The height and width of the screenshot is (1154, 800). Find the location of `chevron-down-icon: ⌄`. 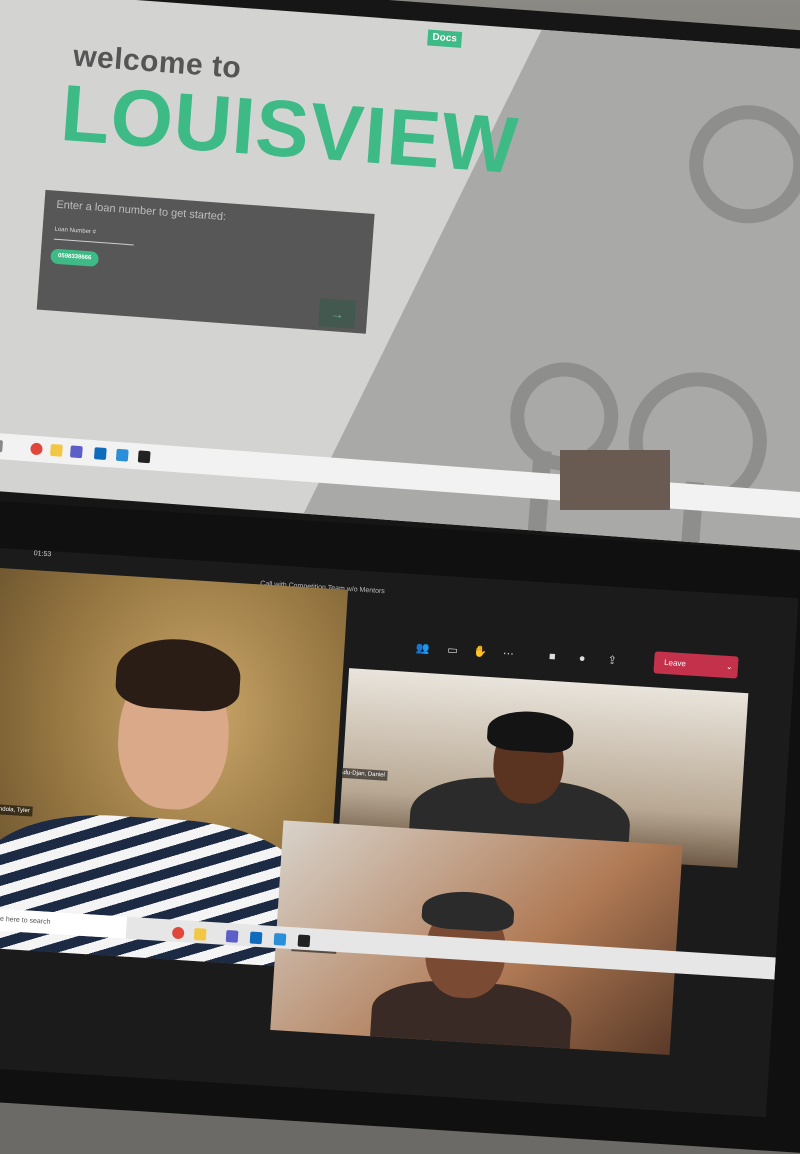

chevron-down-icon: ⌄ is located at coordinates (729, 667).